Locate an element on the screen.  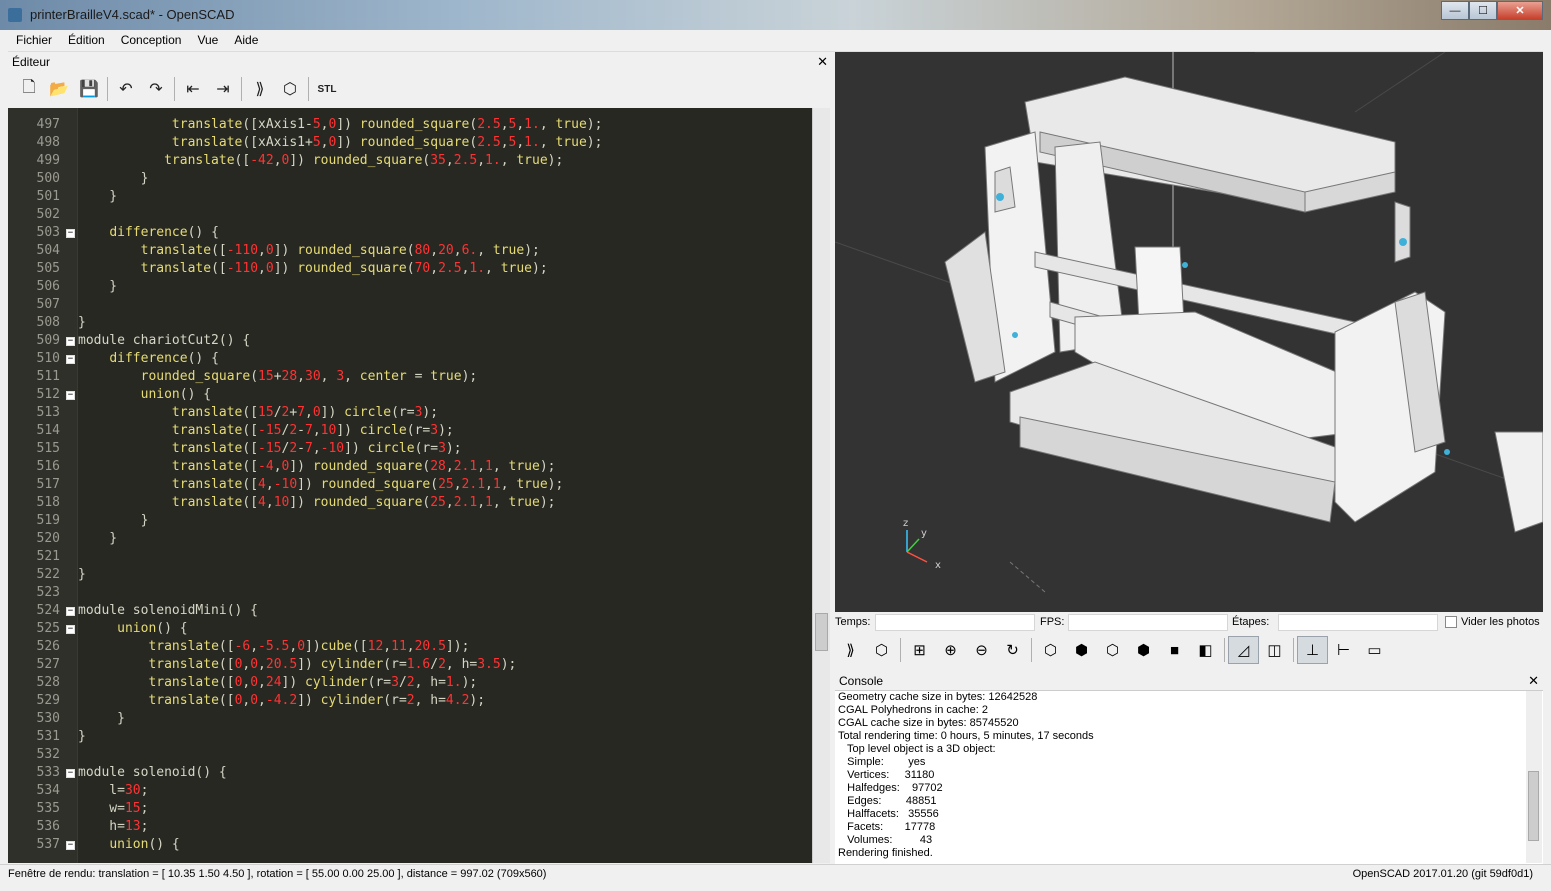
unindent-icon: ⇤ is located at coordinates (193, 89).